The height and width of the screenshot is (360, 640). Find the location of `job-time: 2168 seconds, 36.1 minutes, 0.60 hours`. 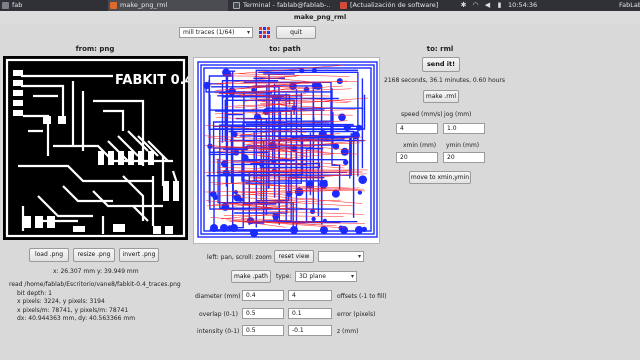

job-time: 2168 seconds, 36.1 minutes, 0.60 hours is located at coordinates (445, 80).